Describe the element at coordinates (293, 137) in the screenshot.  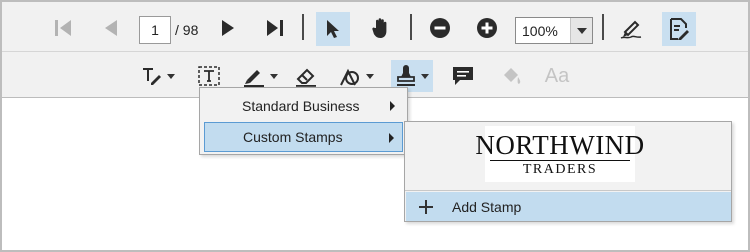
I see `menu-item-label: Custom Stamps` at that location.